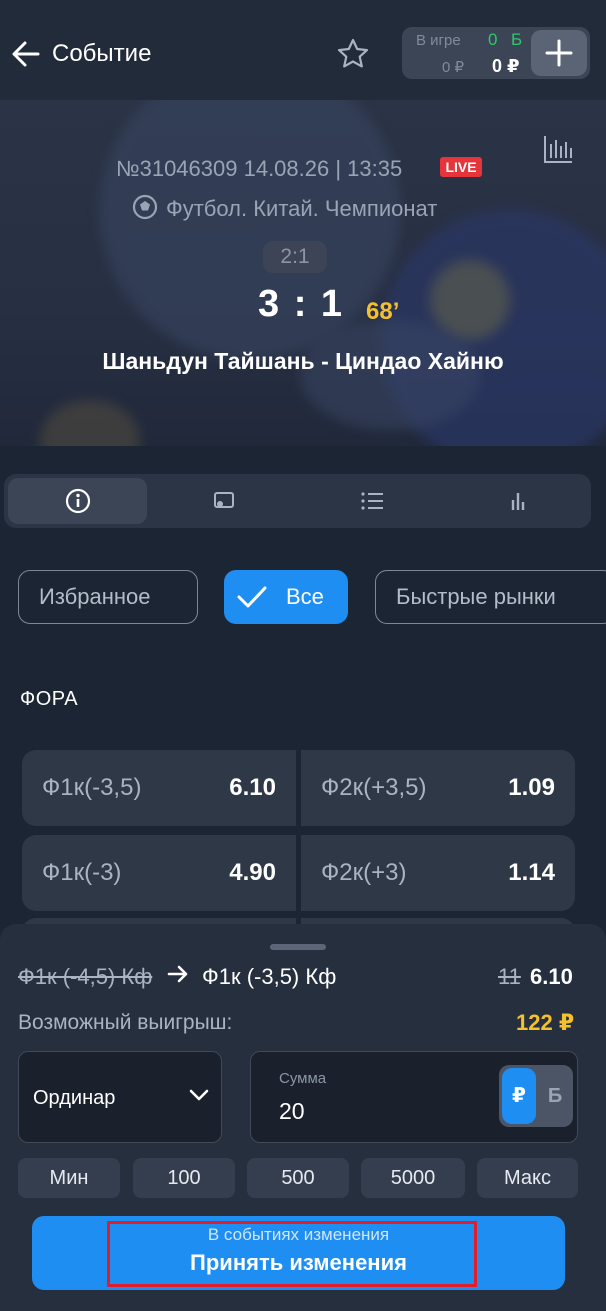 This screenshot has height=1311, width=606. I want to click on filter-quick-markets: Быстрые рынки, so click(490, 597).